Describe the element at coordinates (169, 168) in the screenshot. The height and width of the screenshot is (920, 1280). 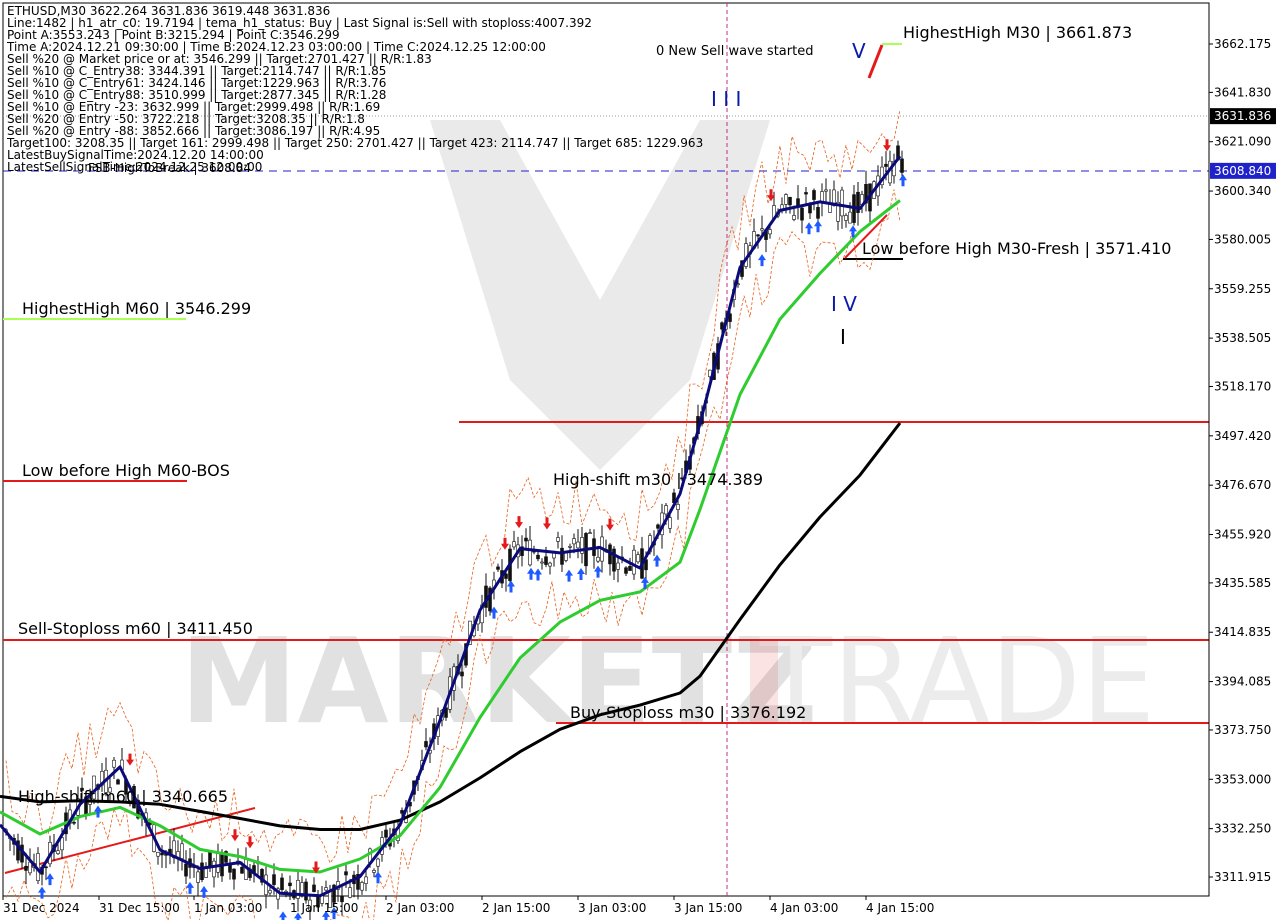
I see `fsb-high-to-break-label: FSB-HighToBreak | 3608.84` at that location.